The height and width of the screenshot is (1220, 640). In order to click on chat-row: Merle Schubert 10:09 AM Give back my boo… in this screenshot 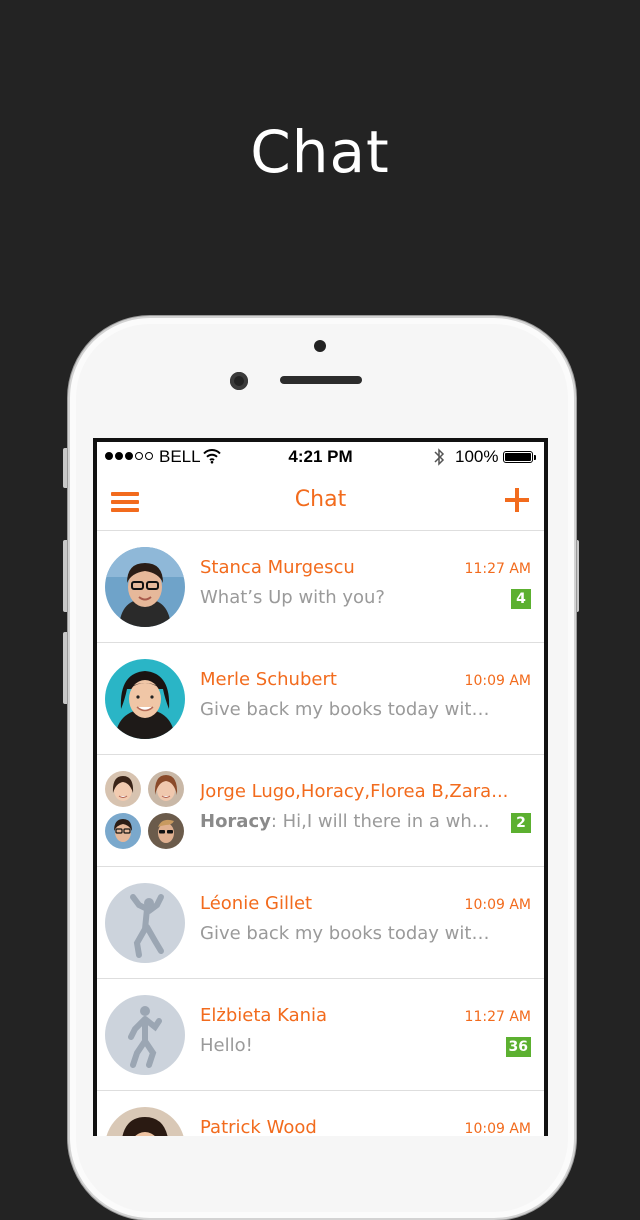, I will do `click(320, 699)`.